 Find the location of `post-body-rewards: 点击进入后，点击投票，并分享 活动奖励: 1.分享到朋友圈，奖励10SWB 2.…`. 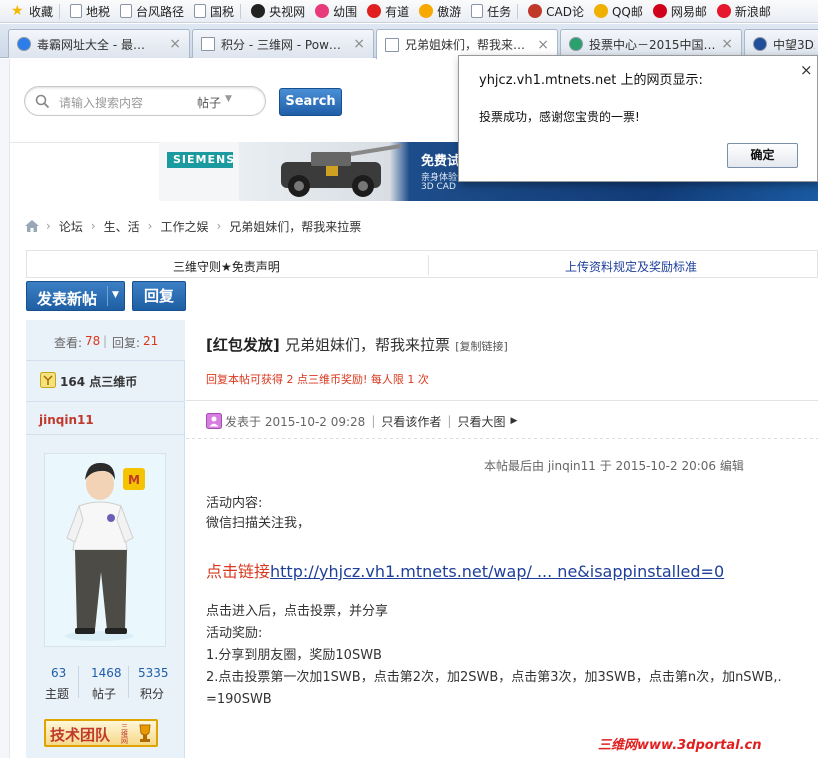

post-body-rewards: 点击进入后，点击投票，并分享 活动奖励: 1.分享到朋友圈，奖励10SWB 2.… is located at coordinates (494, 655).